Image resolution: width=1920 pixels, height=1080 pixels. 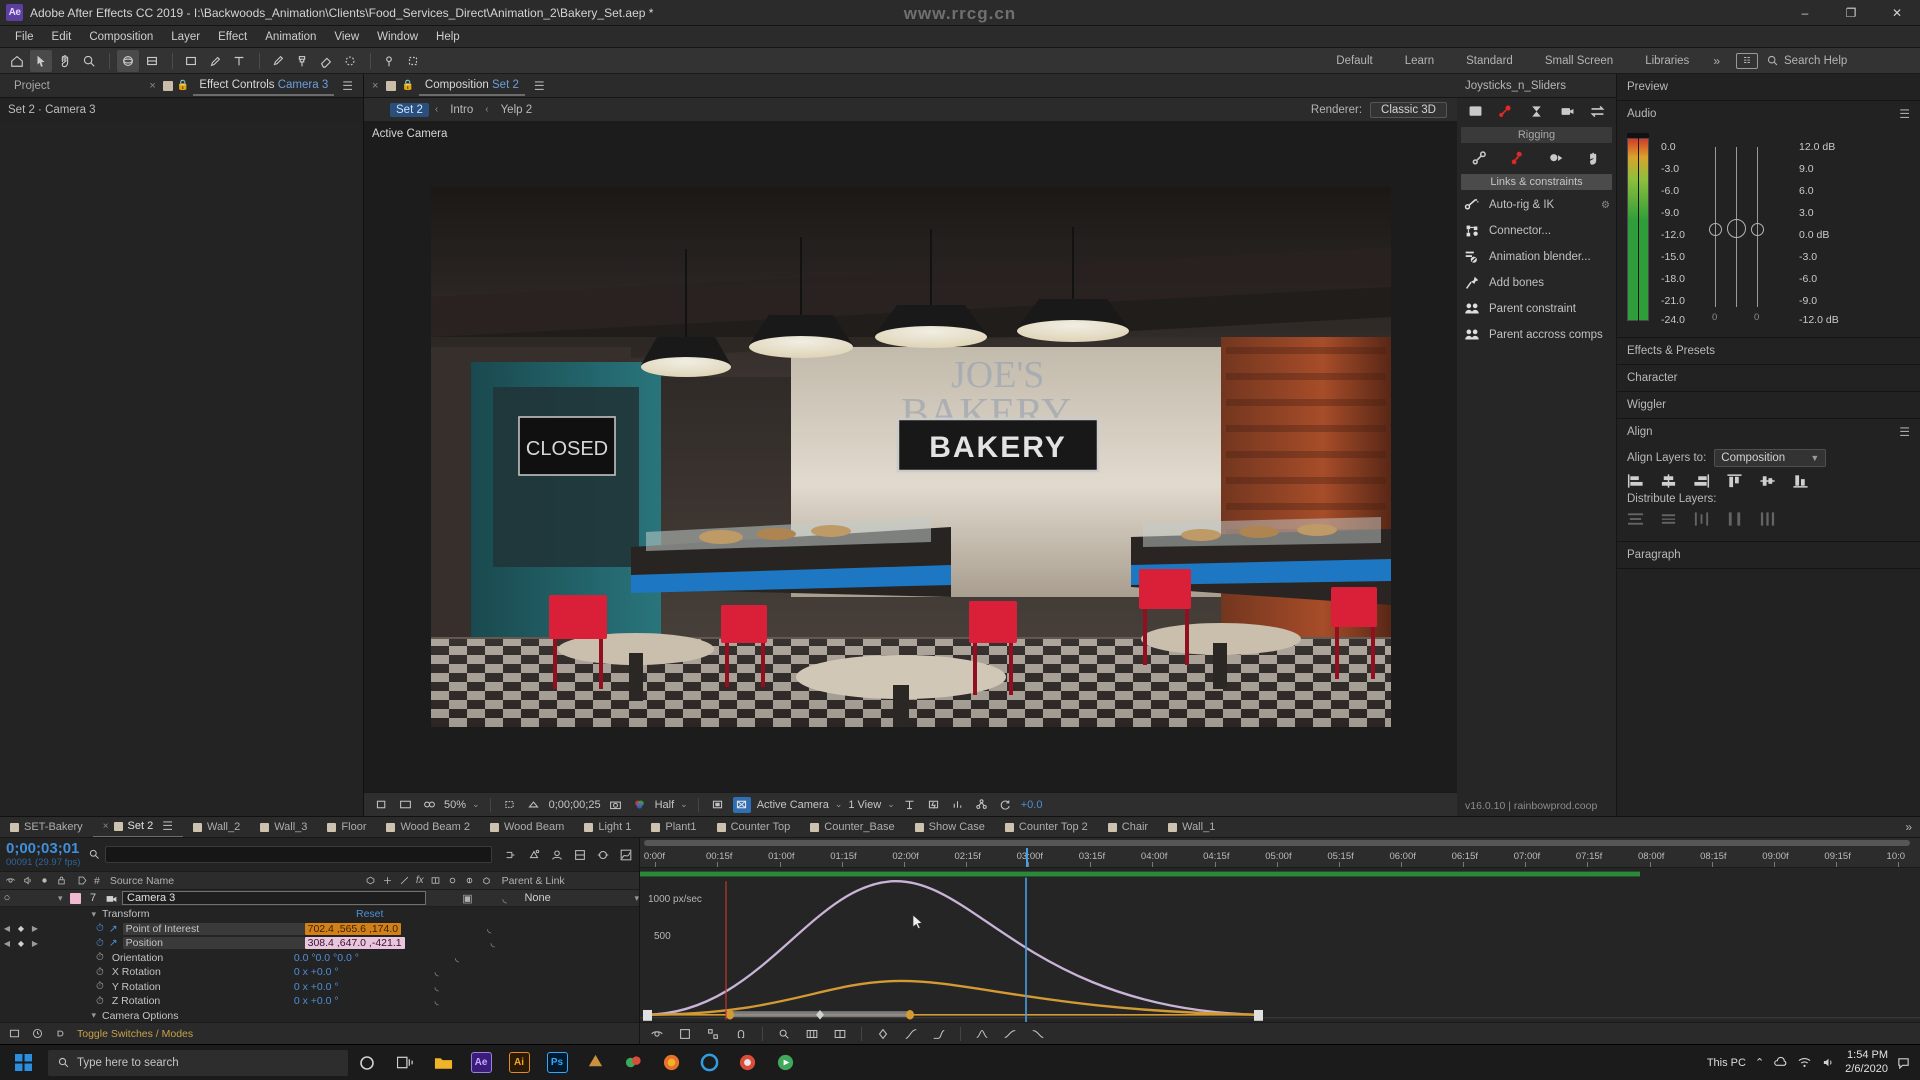 I want to click on pan-camera-icon, so click(x=152, y=61).